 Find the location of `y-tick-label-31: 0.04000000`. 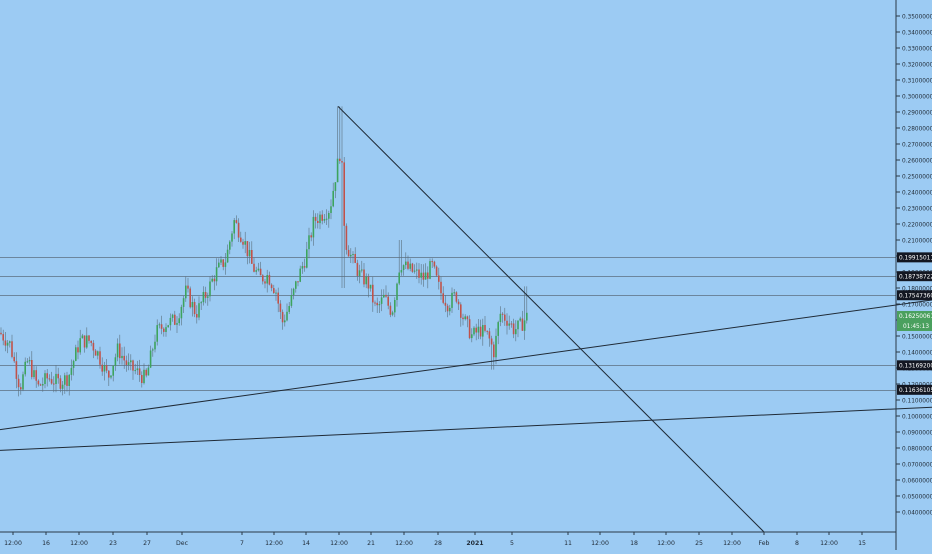

y-tick-label-31: 0.04000000 is located at coordinates (917, 514).